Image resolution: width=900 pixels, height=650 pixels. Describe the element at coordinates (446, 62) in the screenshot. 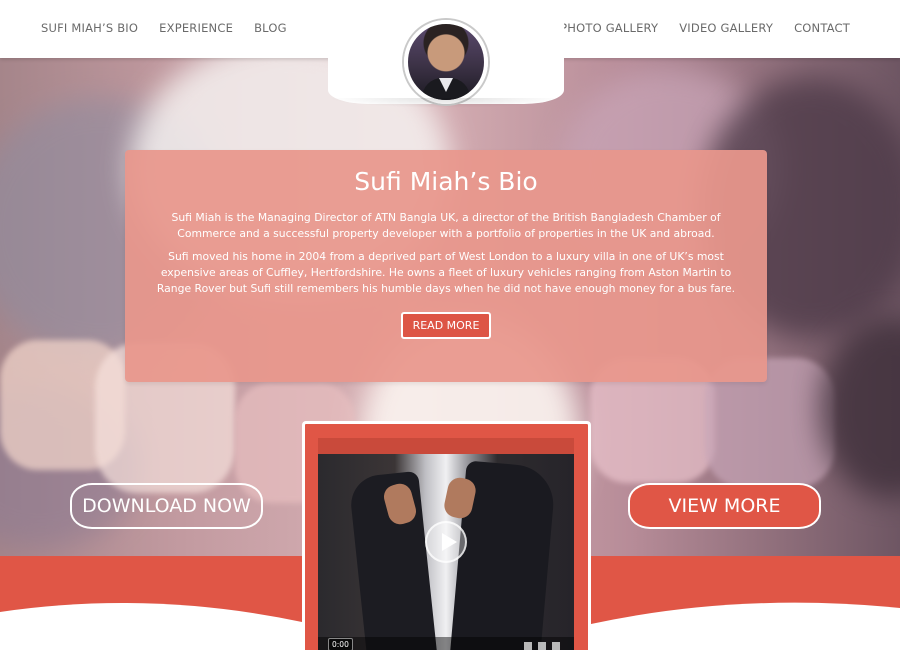

I see `avatar` at that location.